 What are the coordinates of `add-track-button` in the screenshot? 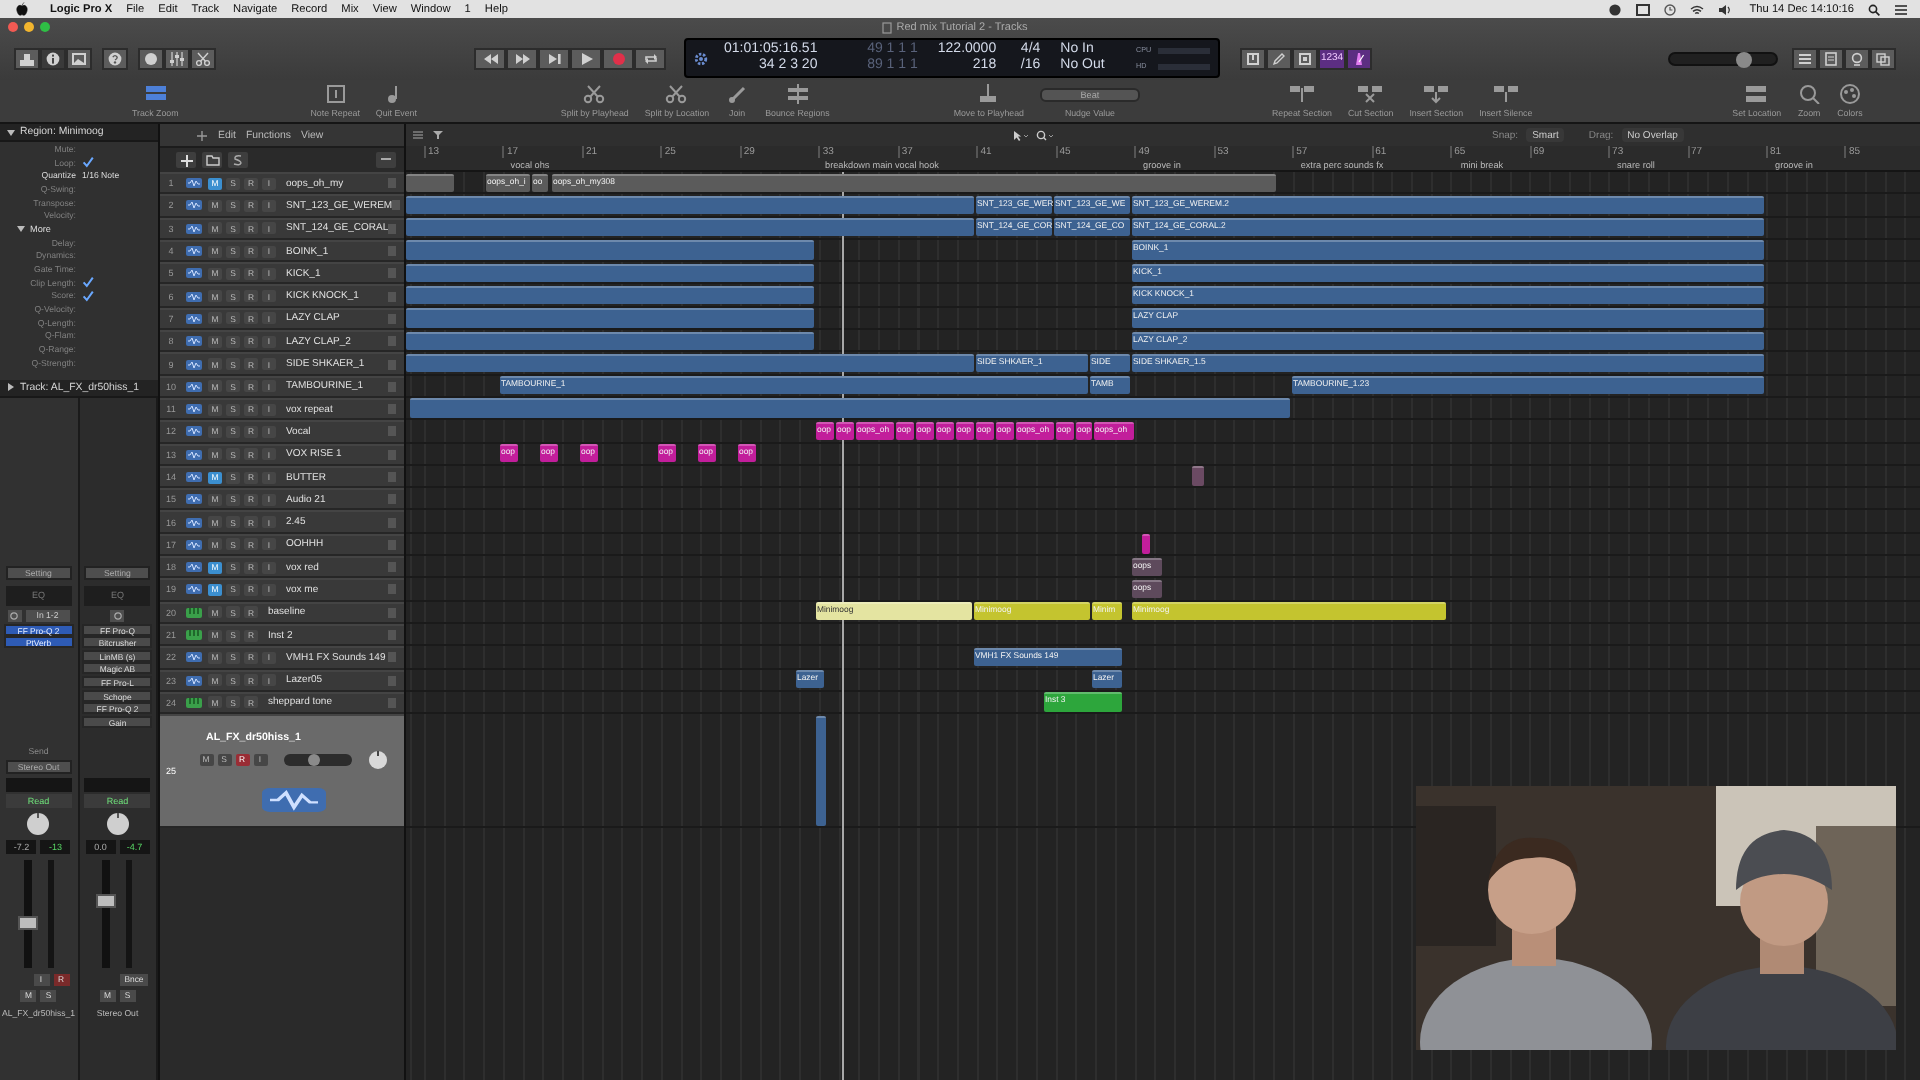 It's located at (186, 160).